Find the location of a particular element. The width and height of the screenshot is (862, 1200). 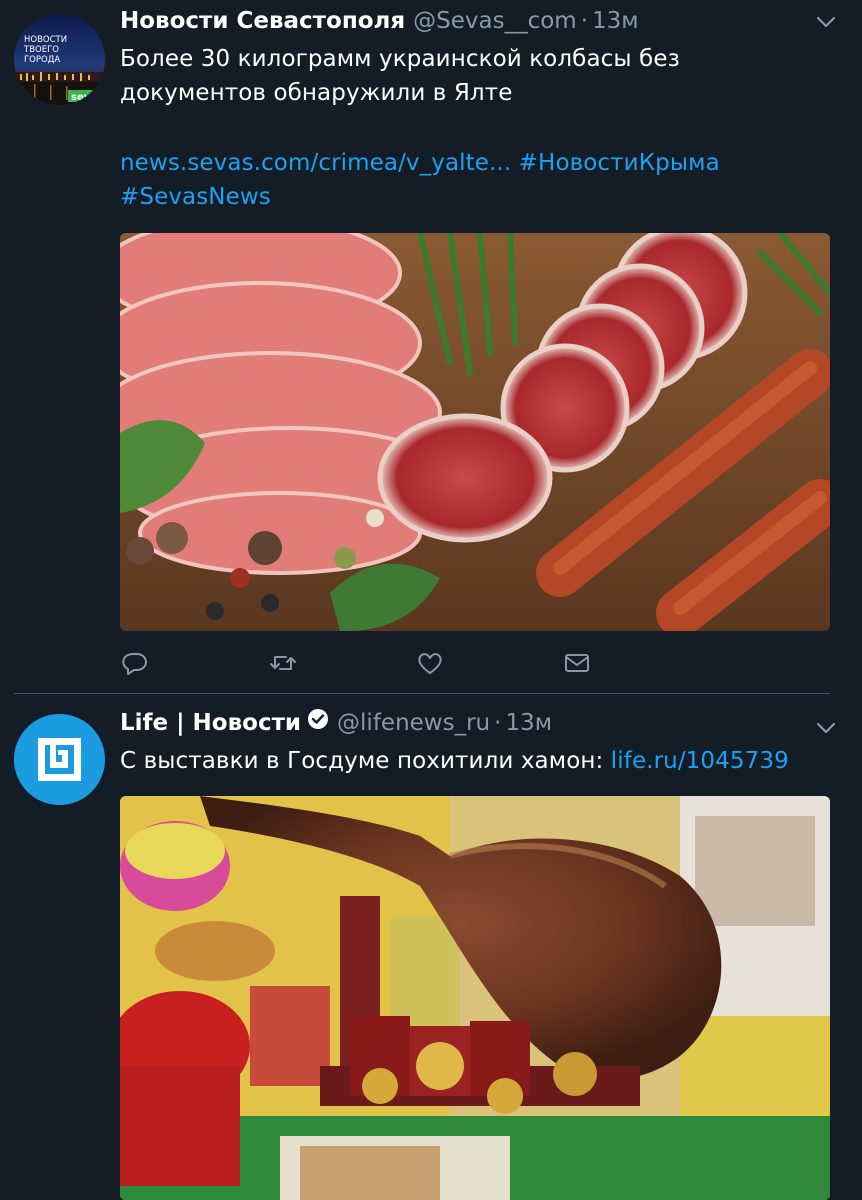

message-icon is located at coordinates (577, 663).